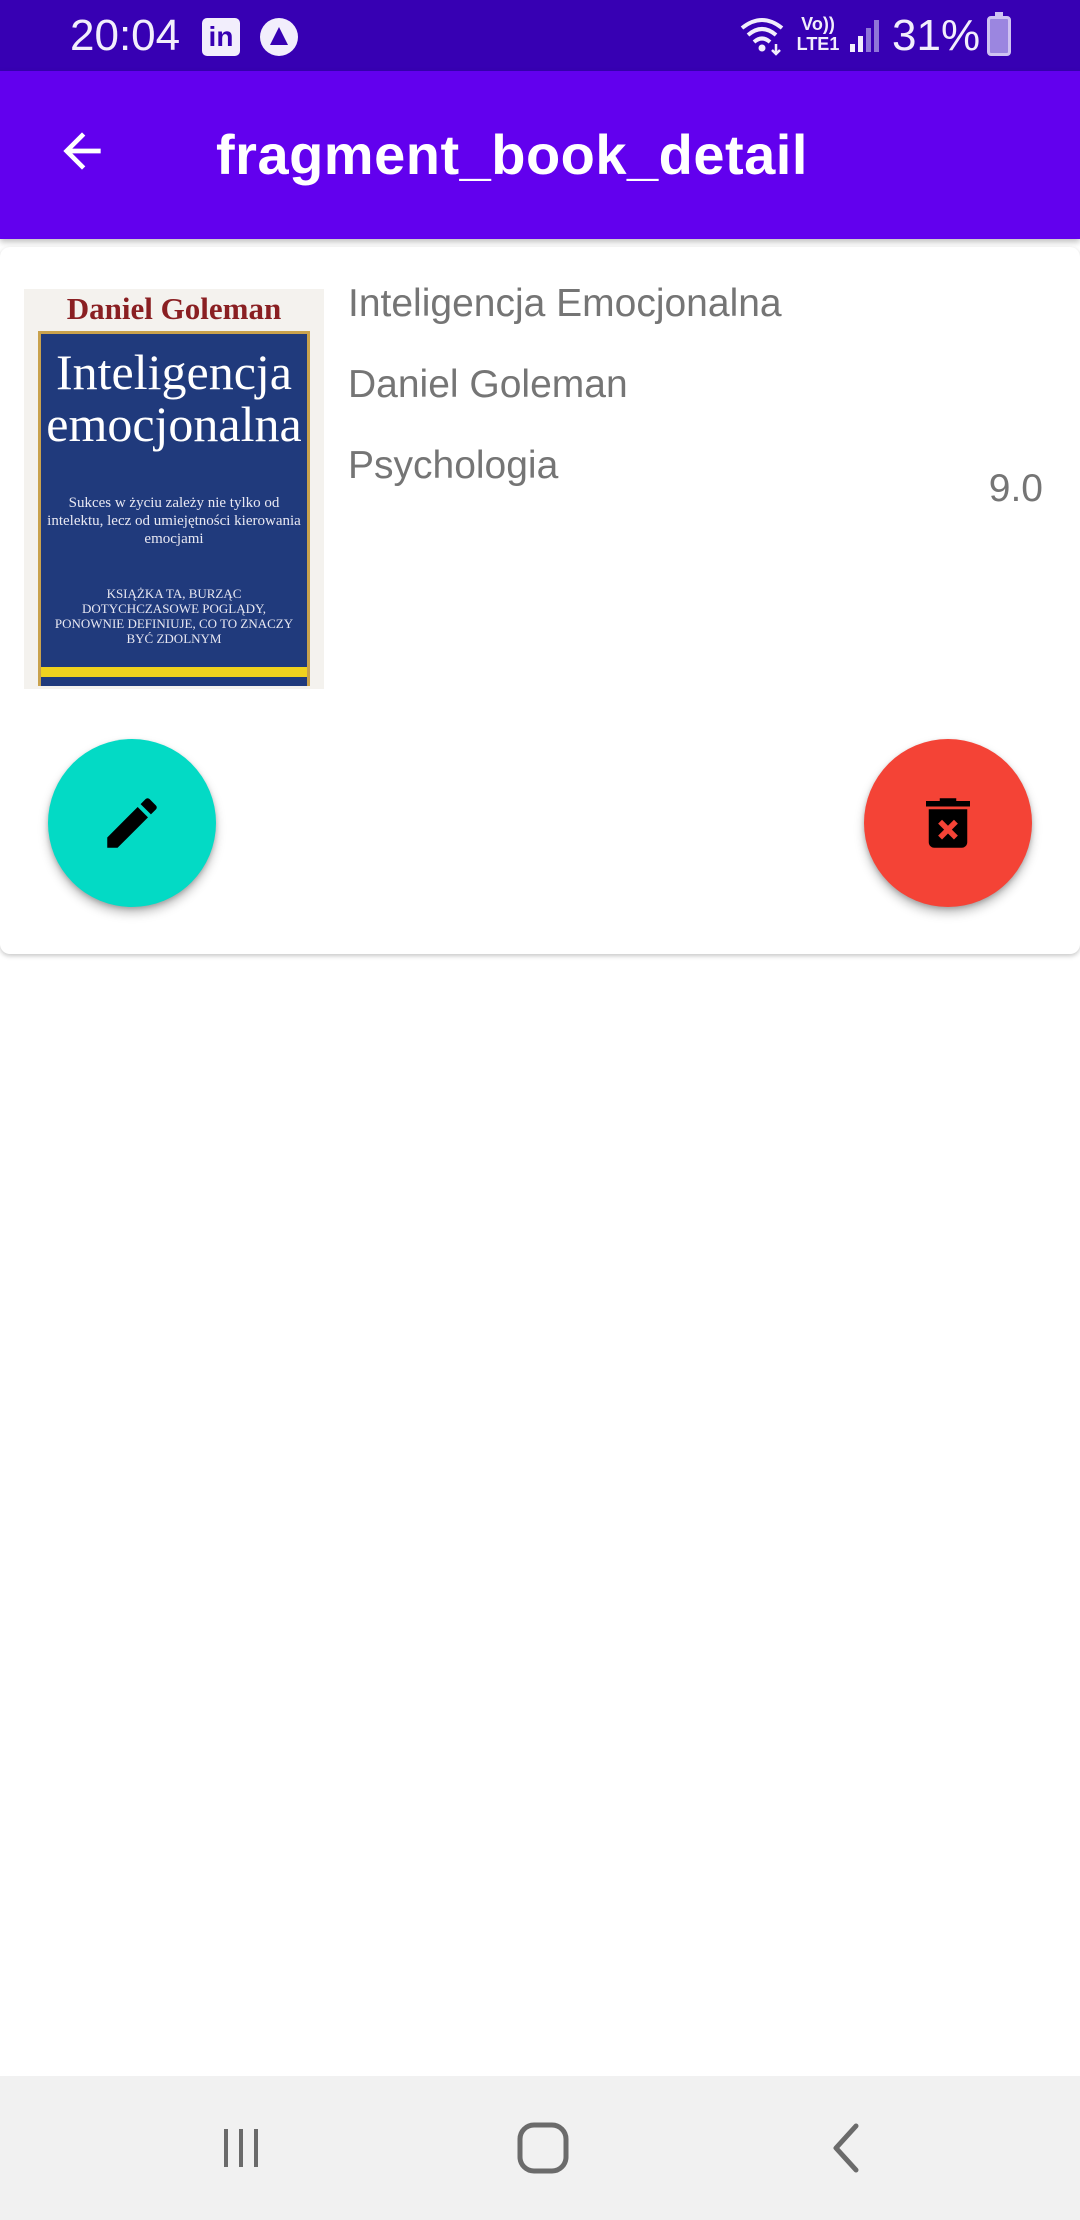 The width and height of the screenshot is (1080, 2220). What do you see at coordinates (174, 308) in the screenshot?
I see `cover-author-text: Daniel Goleman` at bounding box center [174, 308].